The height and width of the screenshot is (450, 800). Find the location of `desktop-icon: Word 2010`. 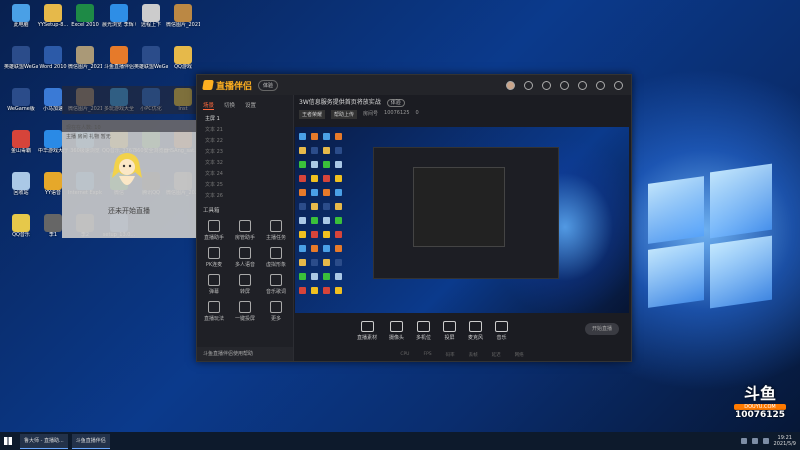

desktop-icon: Word 2010 is located at coordinates (53, 58).